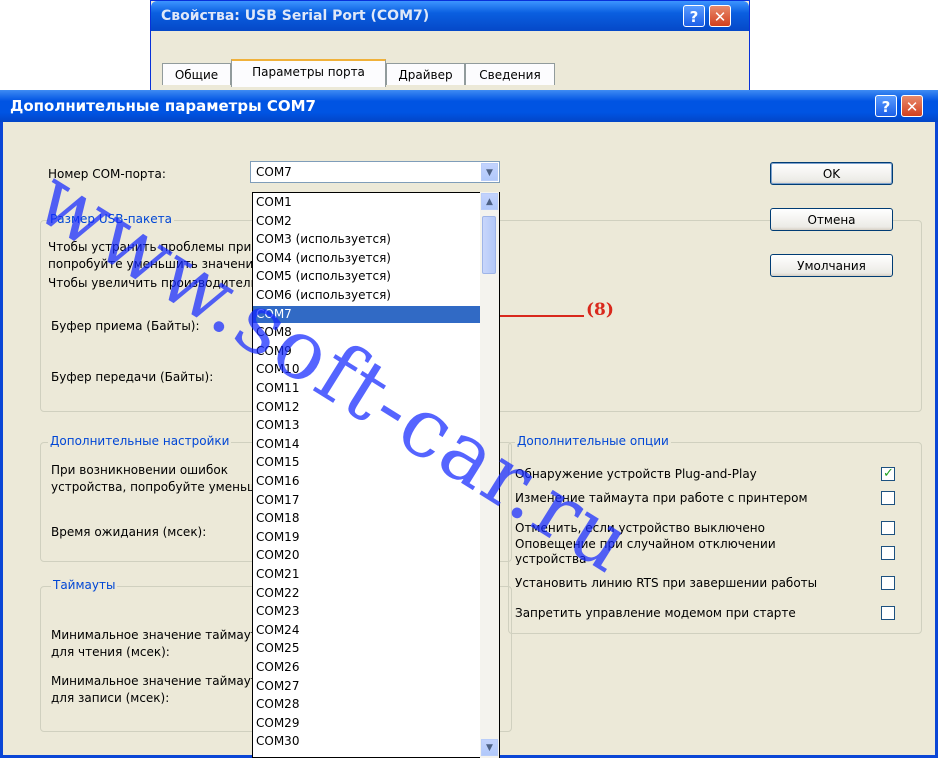 The height and width of the screenshot is (758, 938). What do you see at coordinates (140, 441) in the screenshot?
I see `extra-settings-group-label: Дополнительные настройки` at bounding box center [140, 441].